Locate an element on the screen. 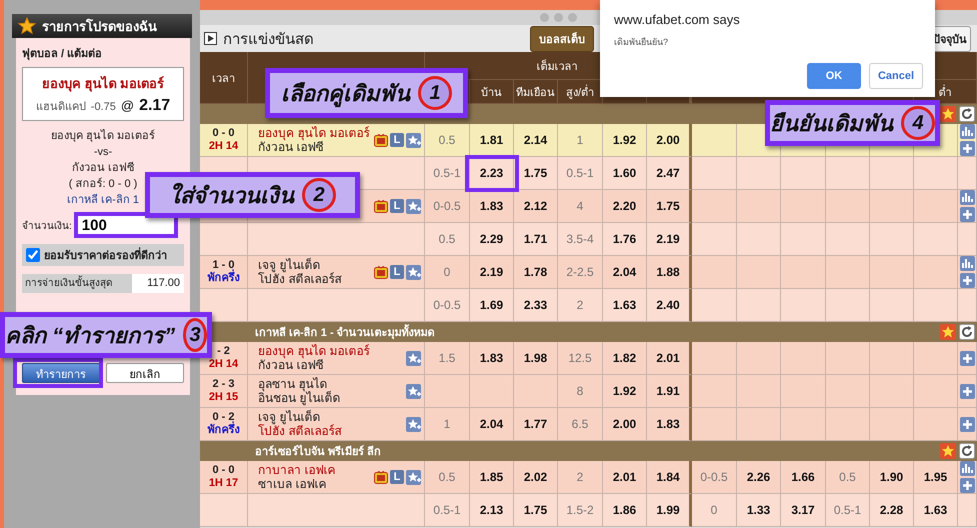 Image resolution: width=977 pixels, height=528 pixels. team-name: กาบาลา เอฟเค is located at coordinates (297, 470).